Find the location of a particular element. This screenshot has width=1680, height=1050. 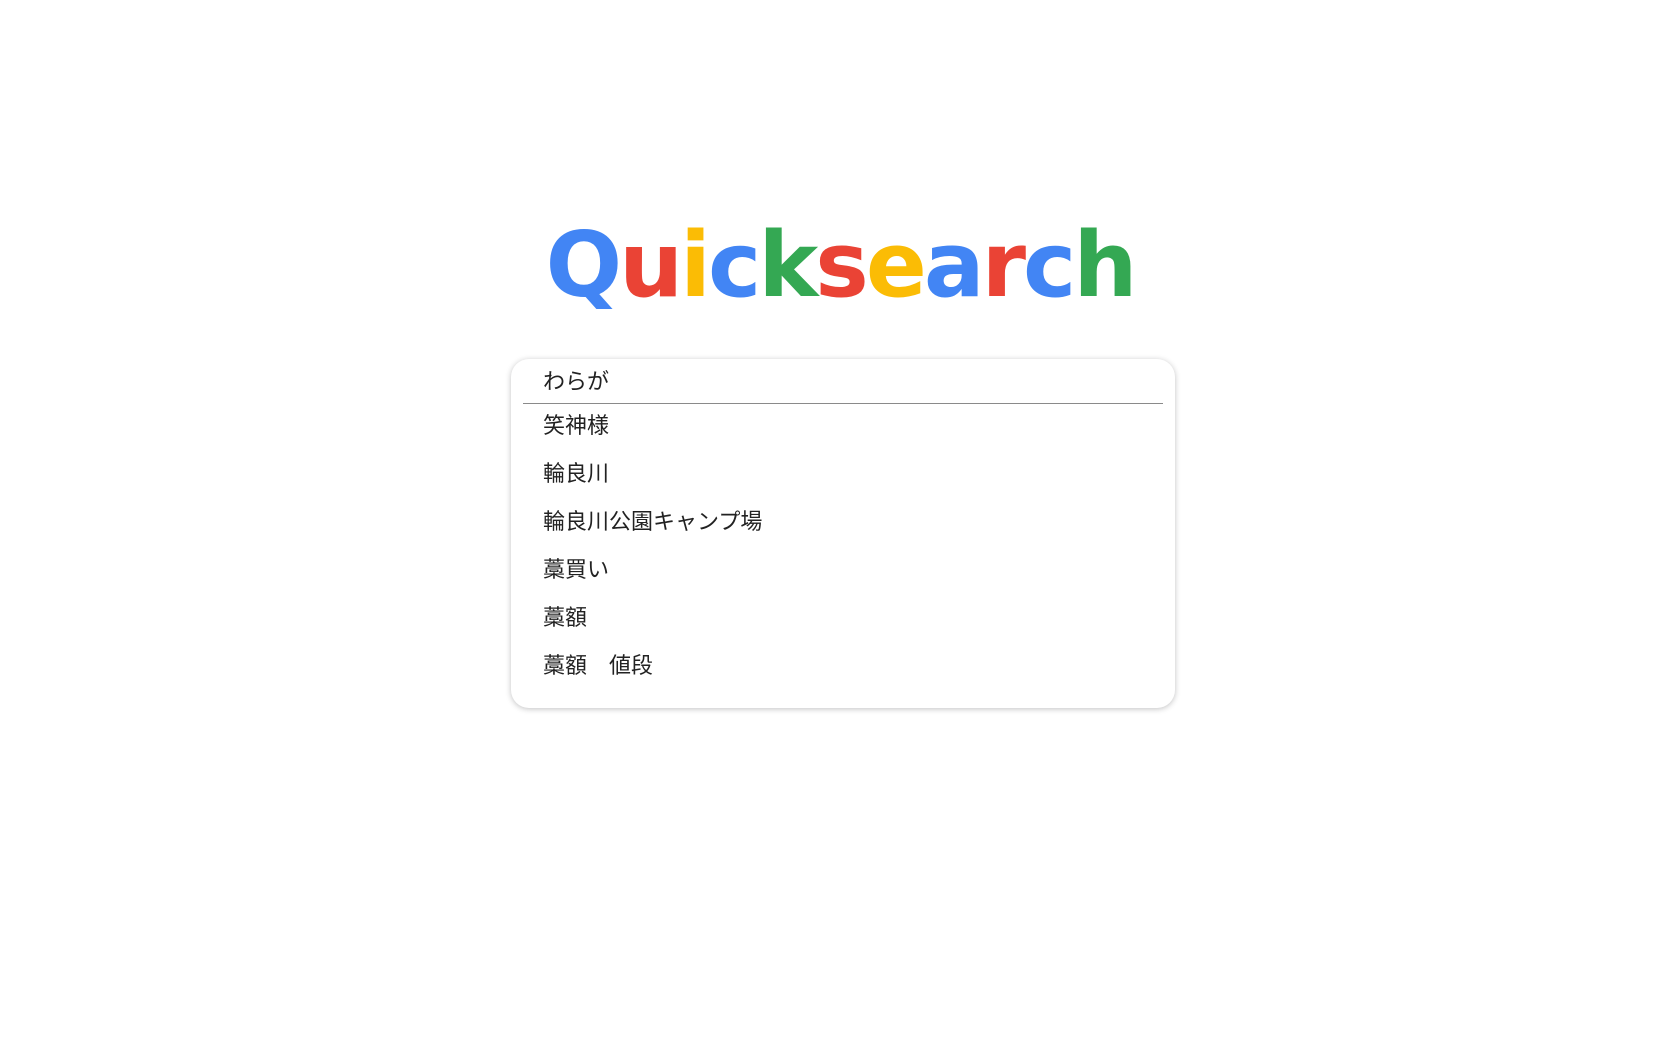

suggestion-list: 笑神様 輪良川 輪良川公園キャンプ場 藁買い 藁額 藁額 値段 is located at coordinates (843, 547).